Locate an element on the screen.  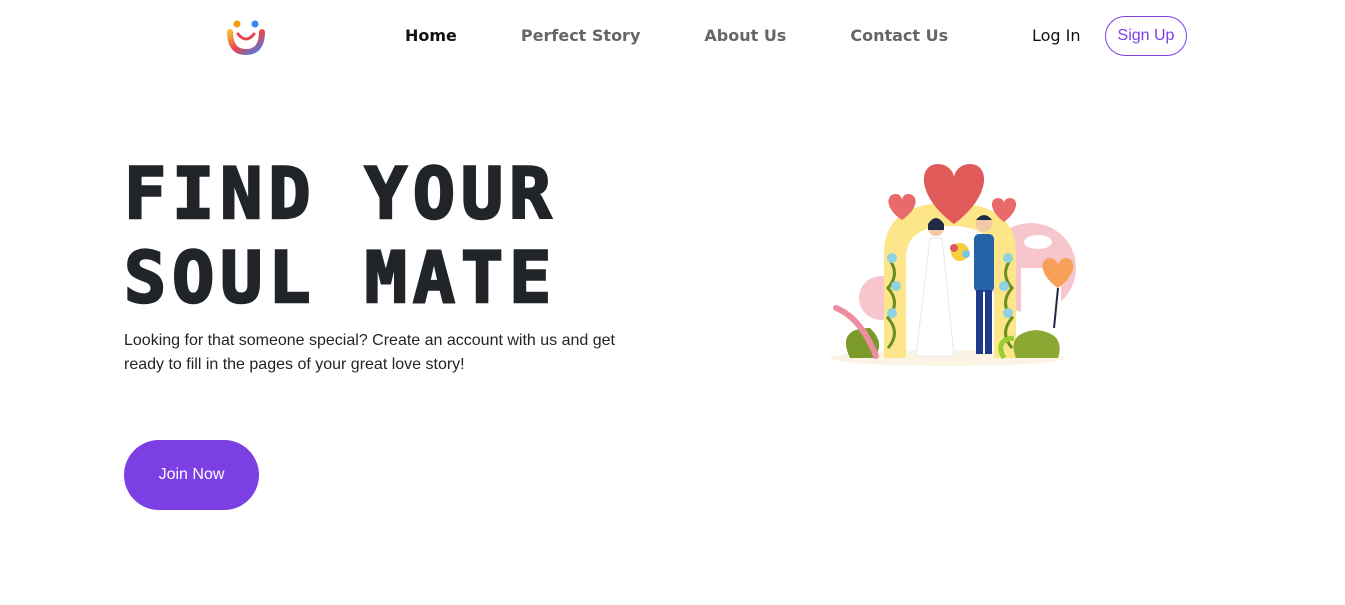
hero-title: FIND YOUR SOUL MATE is located at coordinates (403, 236).